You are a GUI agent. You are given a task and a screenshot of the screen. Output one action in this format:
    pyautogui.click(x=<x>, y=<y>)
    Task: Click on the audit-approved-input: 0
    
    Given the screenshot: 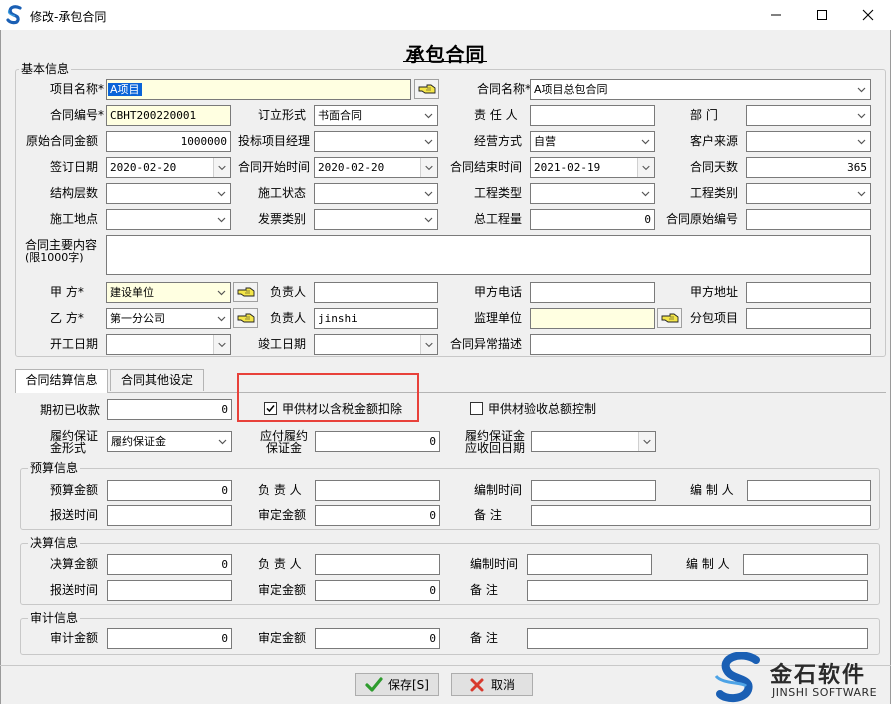 What is the action you would take?
    pyautogui.click(x=377, y=638)
    